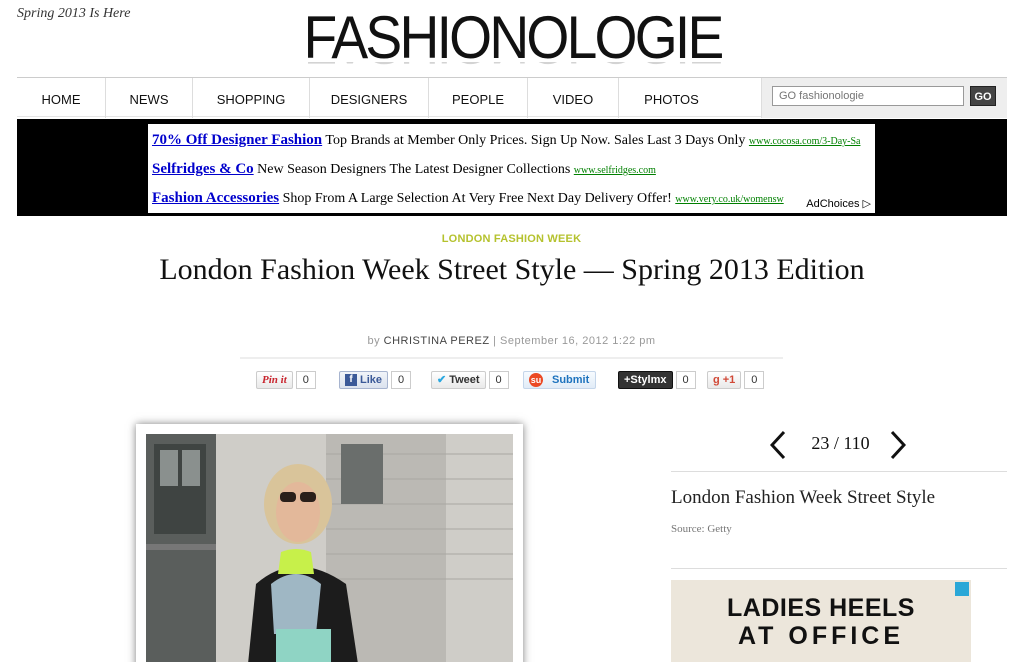  What do you see at coordinates (305, 380) in the screenshot?
I see `pinit-count: 0` at bounding box center [305, 380].